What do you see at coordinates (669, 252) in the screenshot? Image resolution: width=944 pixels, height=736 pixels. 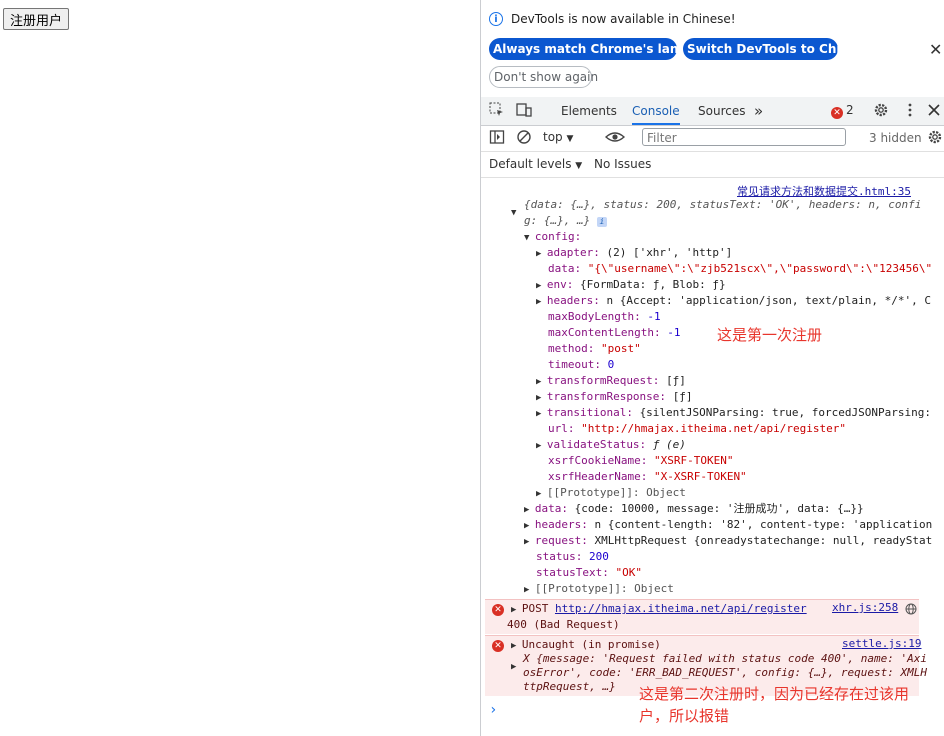 I see `value: (2) ['xhr', 'http']` at bounding box center [669, 252].